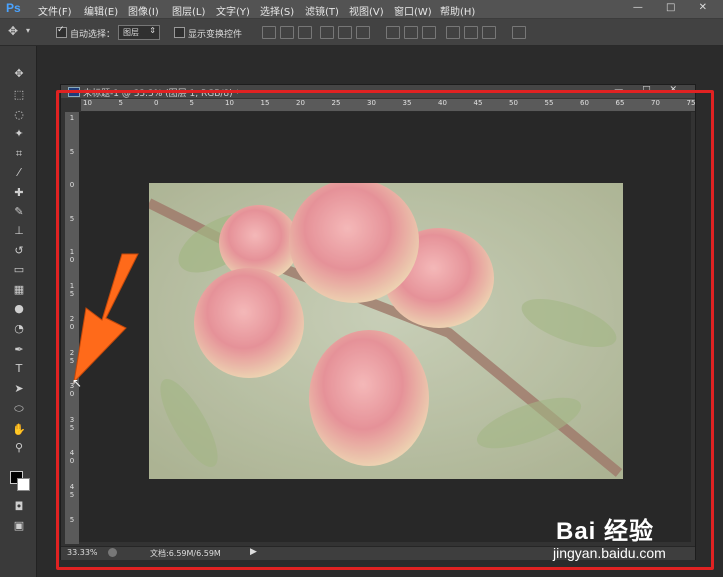 The image size is (723, 577). I want to click on eraser-tool-icon: ▭, so click(19, 270).